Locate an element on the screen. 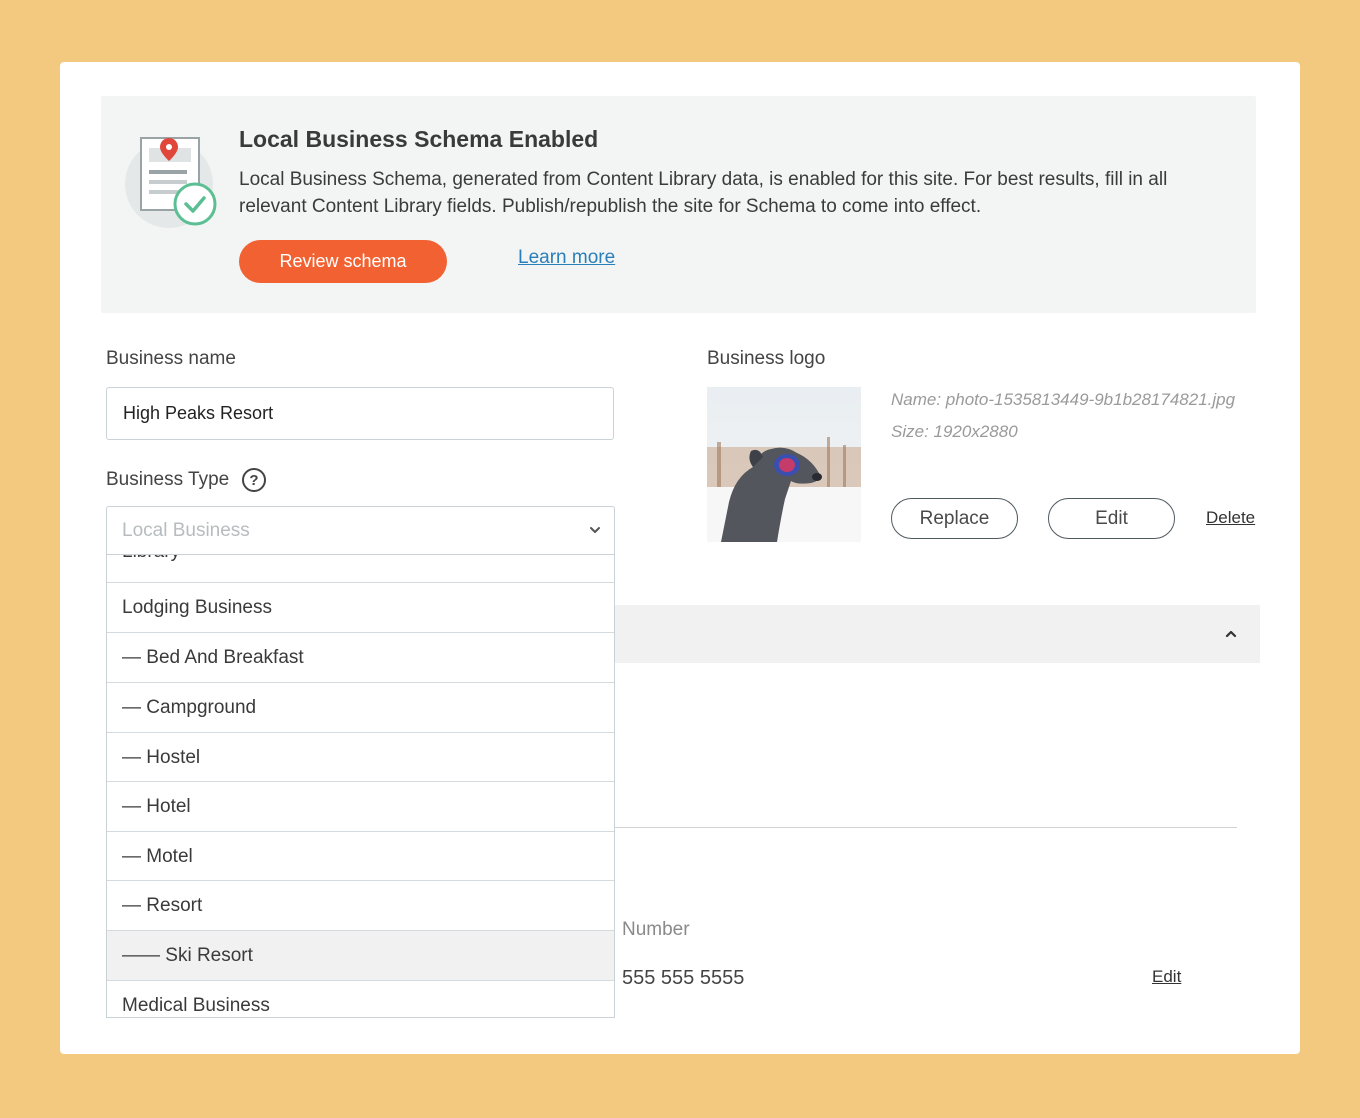  logo-file-size: Size: 1920x2880 is located at coordinates (954, 431).